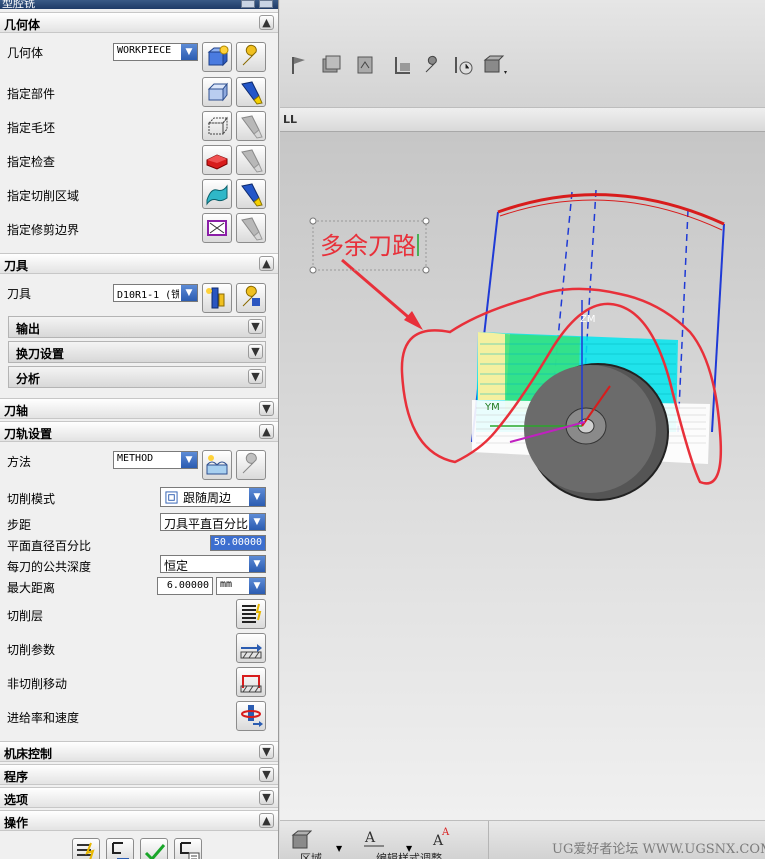 The image size is (765, 859). What do you see at coordinates (43, 230) in the screenshot?
I see `specify-trim-boundary-label: 指定修剪边界` at bounding box center [43, 230].